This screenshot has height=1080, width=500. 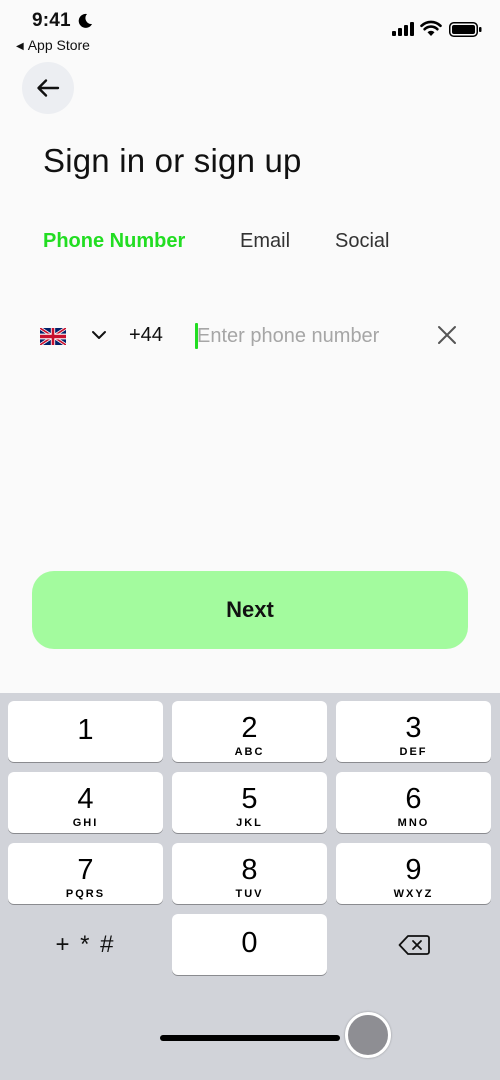 I want to click on sign-in-method-tabs: Phone Number Email Social, so click(x=250, y=243).